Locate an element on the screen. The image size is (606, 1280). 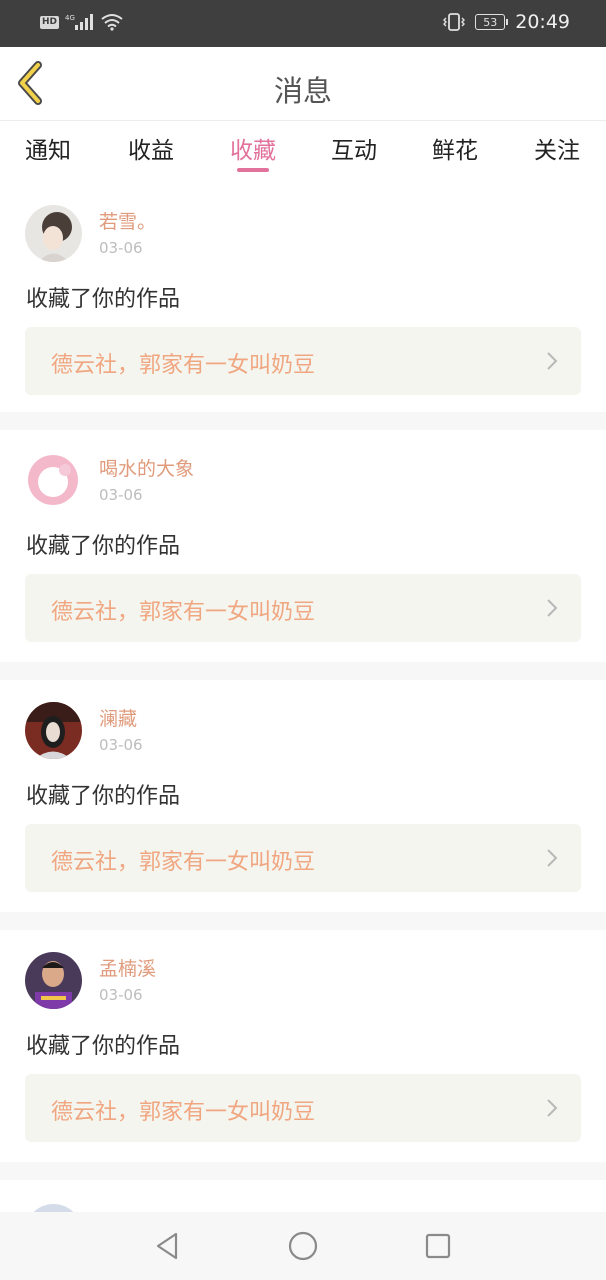
nav-home-button is located at coordinates (303, 1246).